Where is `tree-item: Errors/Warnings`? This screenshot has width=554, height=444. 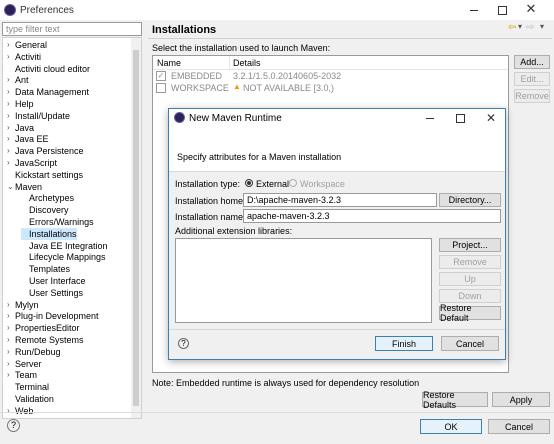
tree-item: Errors/Warnings is located at coordinates (57, 222).